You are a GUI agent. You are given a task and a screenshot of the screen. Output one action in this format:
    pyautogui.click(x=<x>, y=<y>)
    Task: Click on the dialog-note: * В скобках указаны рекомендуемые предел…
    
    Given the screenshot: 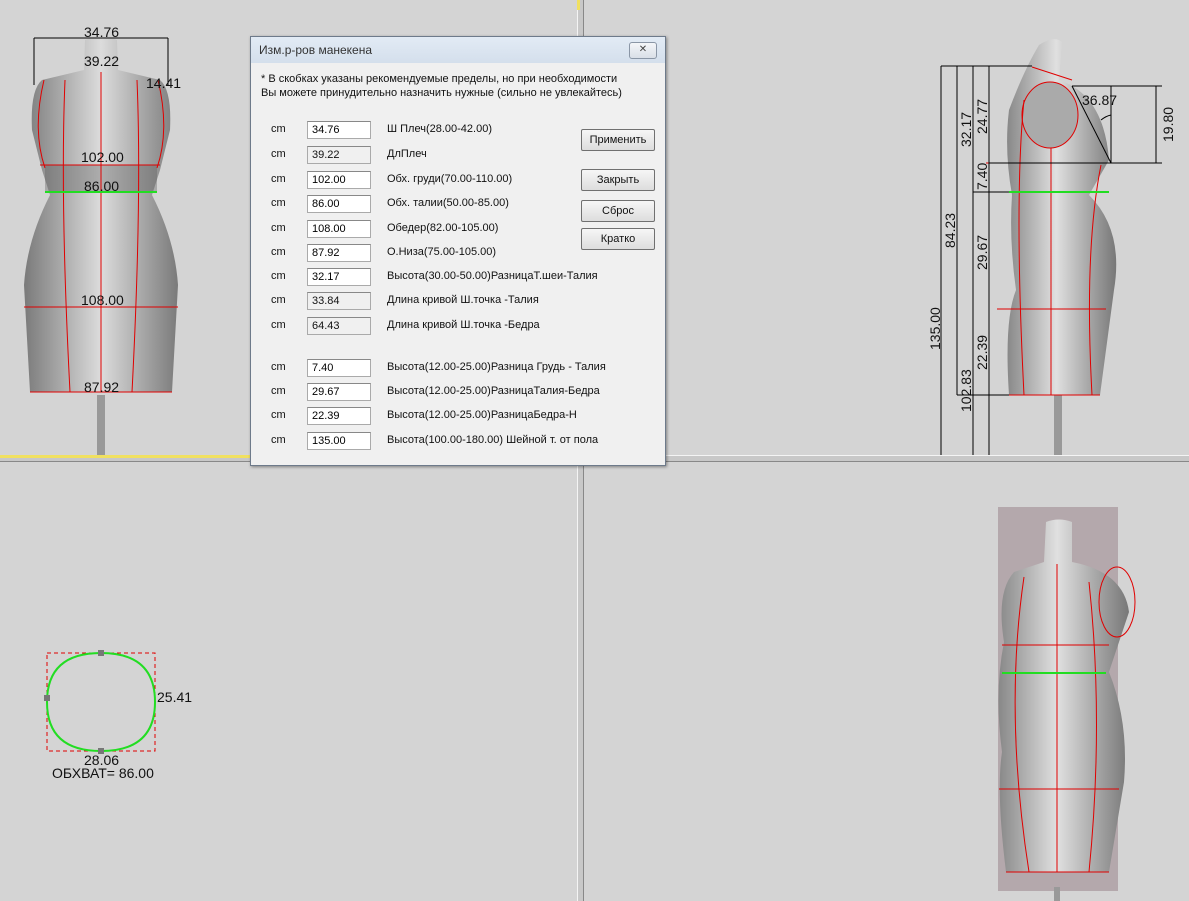 What is the action you would take?
    pyautogui.click(x=441, y=86)
    